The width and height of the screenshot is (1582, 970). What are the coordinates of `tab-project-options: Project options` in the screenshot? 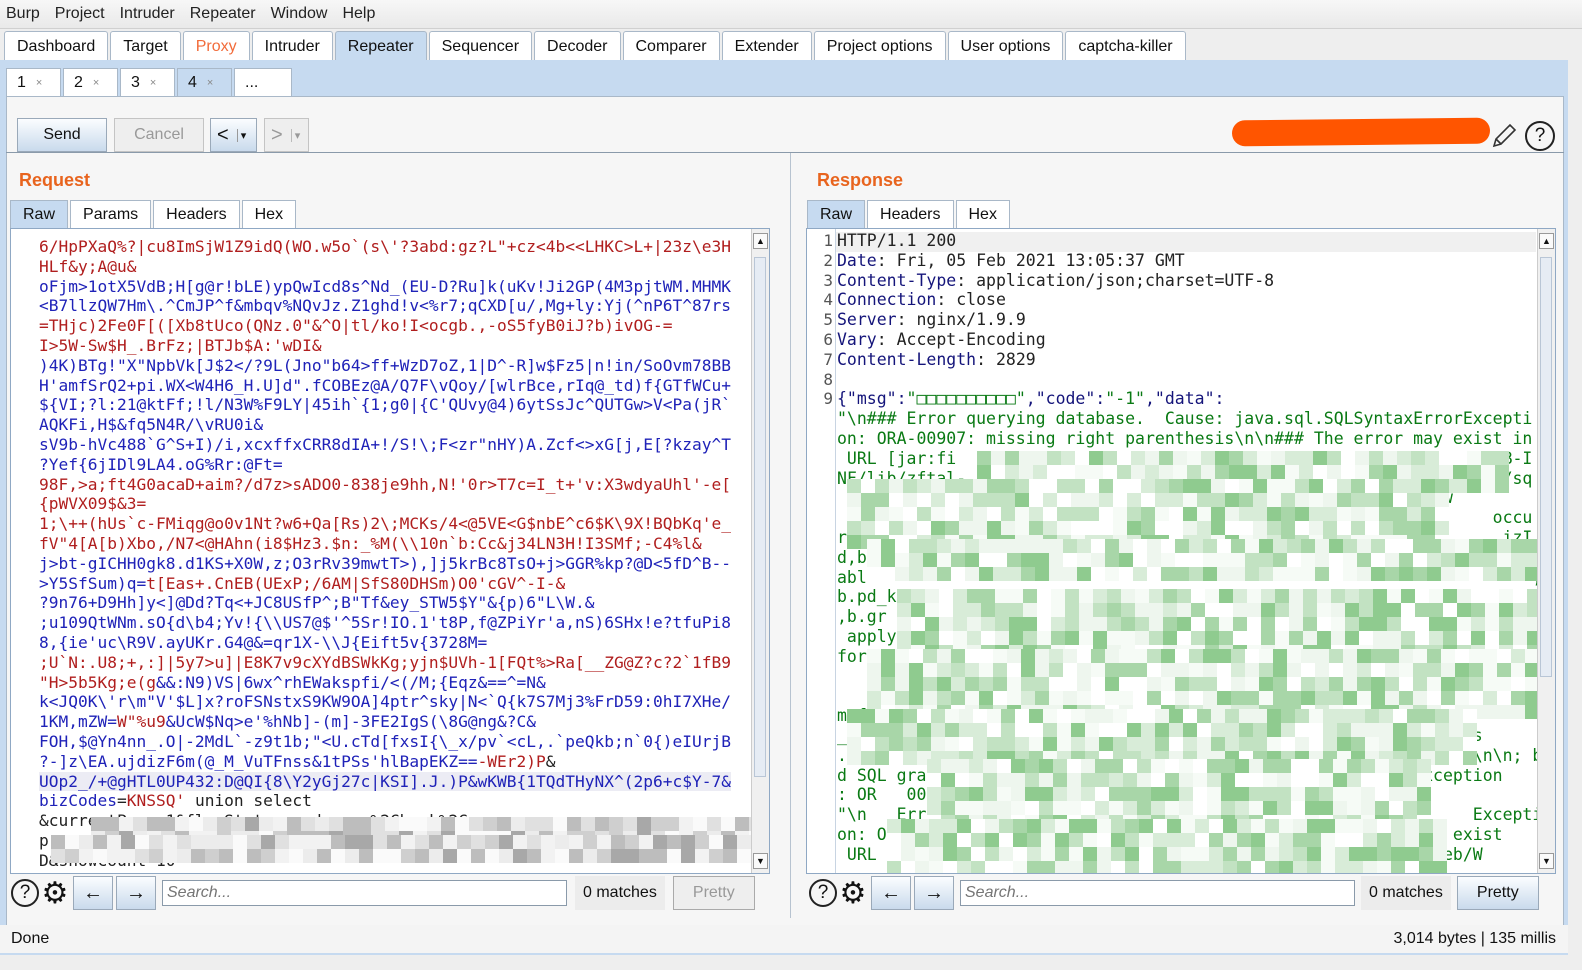 It's located at (879, 46).